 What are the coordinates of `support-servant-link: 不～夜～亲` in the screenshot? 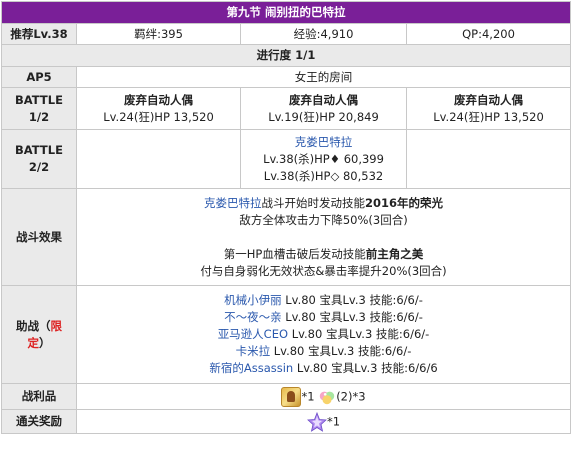 It's located at (253, 317).